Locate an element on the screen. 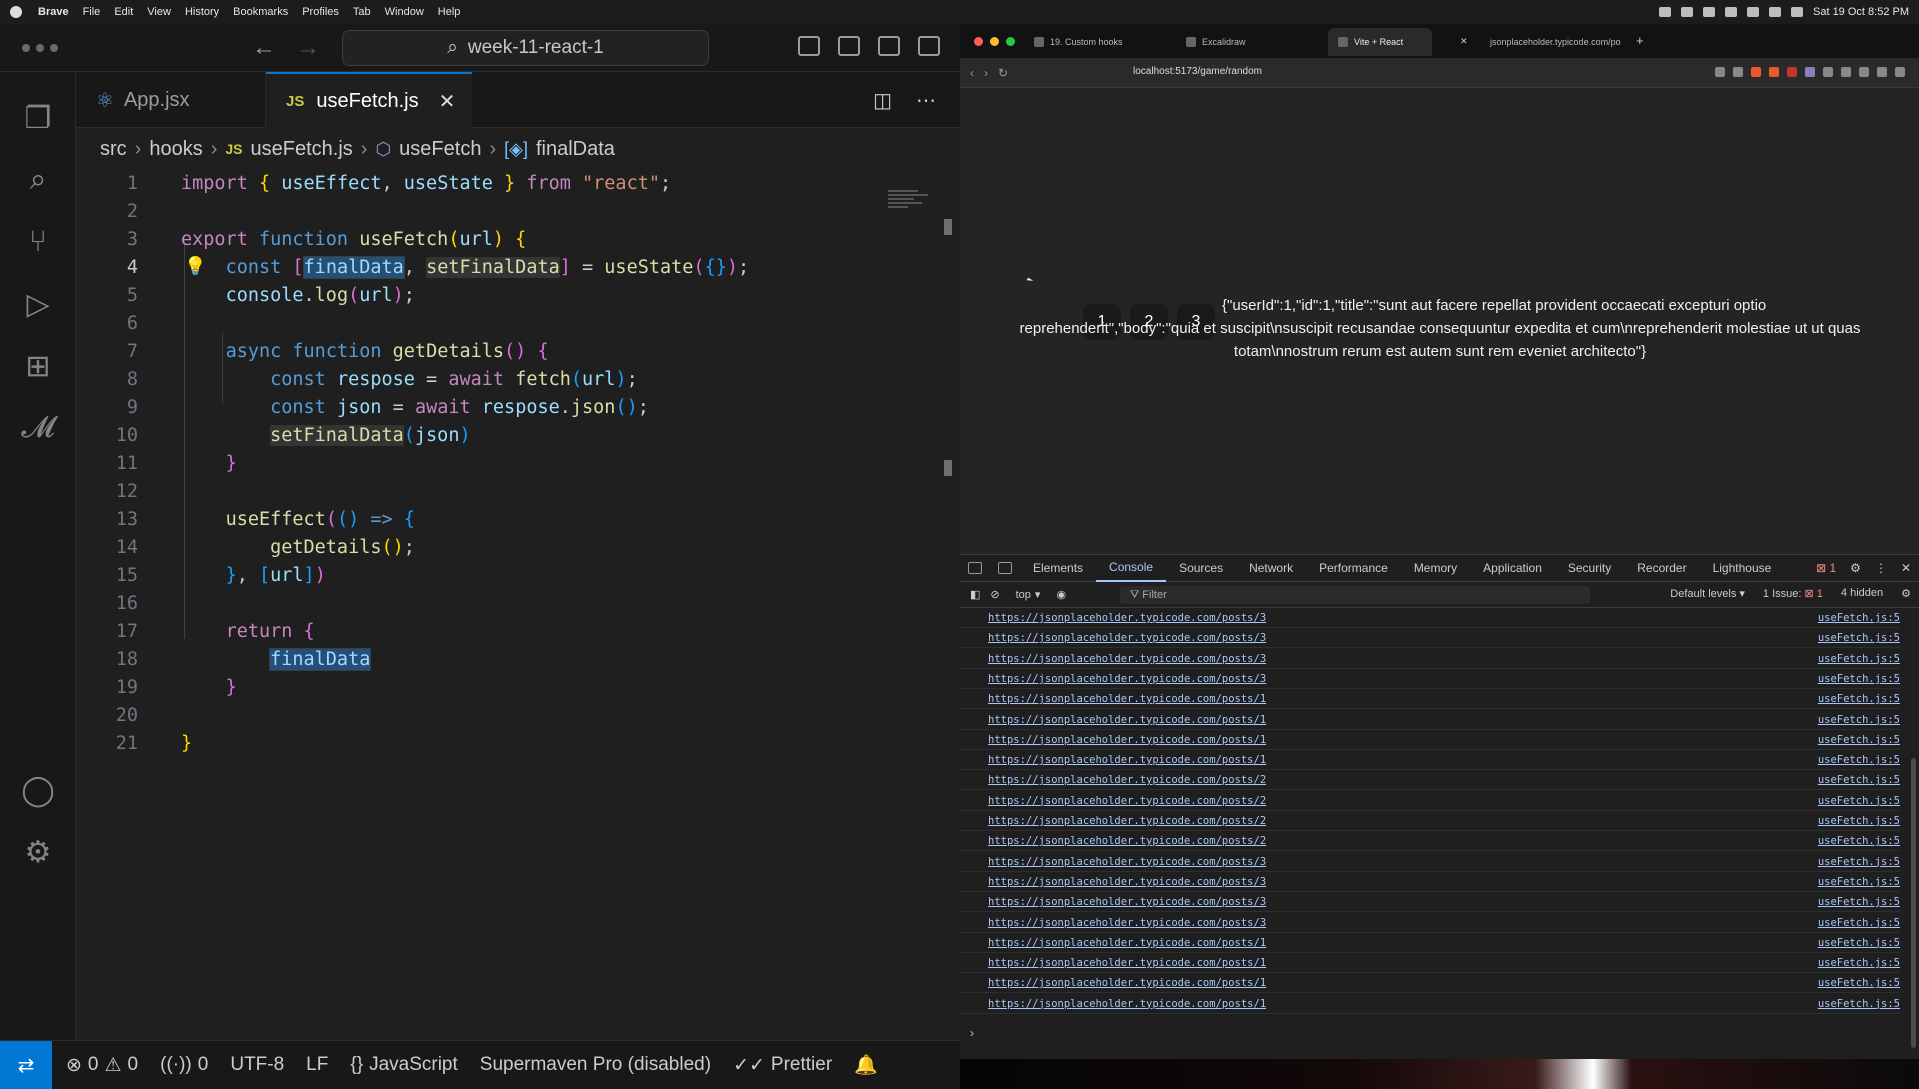 The image size is (1919, 1089). sidebar-icon is located at coordinates (1846, 72).